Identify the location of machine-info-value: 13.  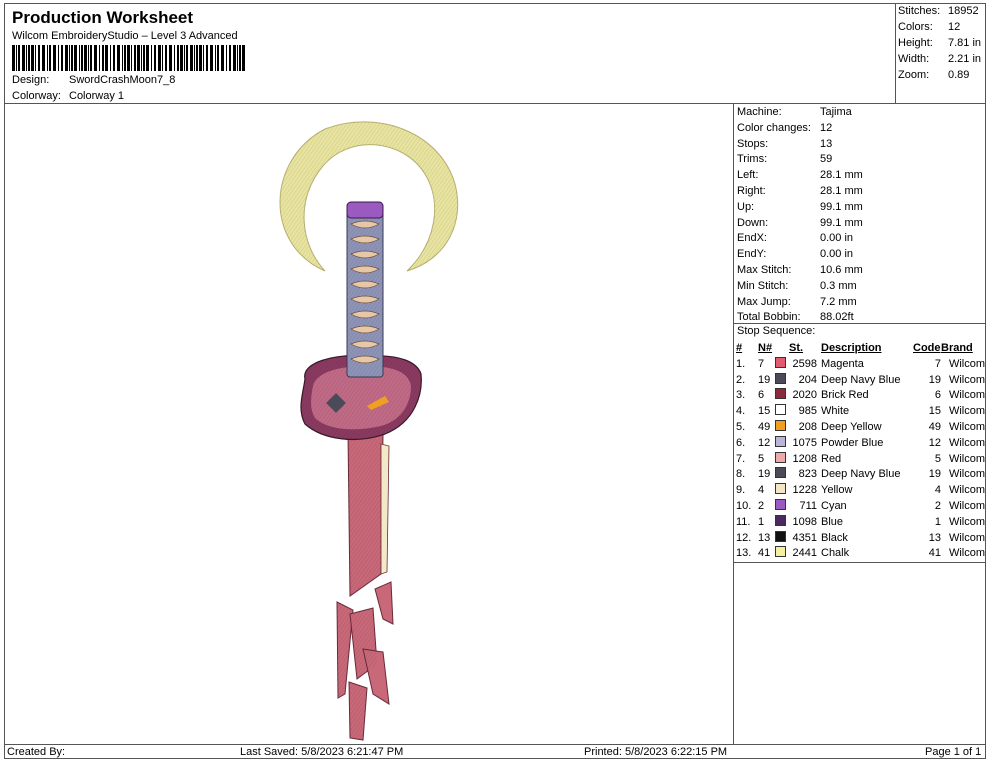
(826, 143).